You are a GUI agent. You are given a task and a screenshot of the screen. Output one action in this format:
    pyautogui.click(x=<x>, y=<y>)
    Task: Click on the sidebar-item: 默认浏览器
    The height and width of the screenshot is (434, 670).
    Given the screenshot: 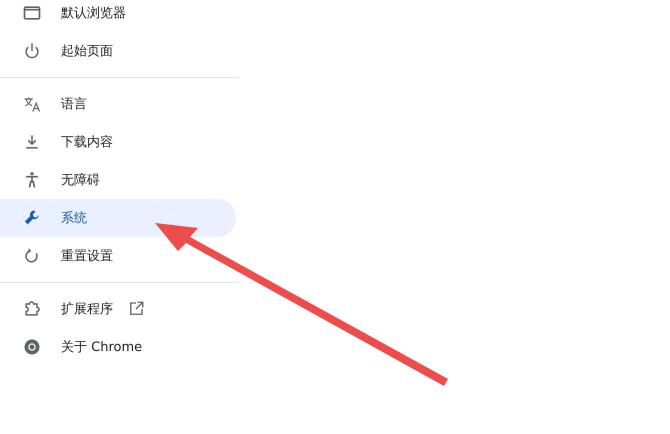 What is the action you would take?
    pyautogui.click(x=118, y=16)
    